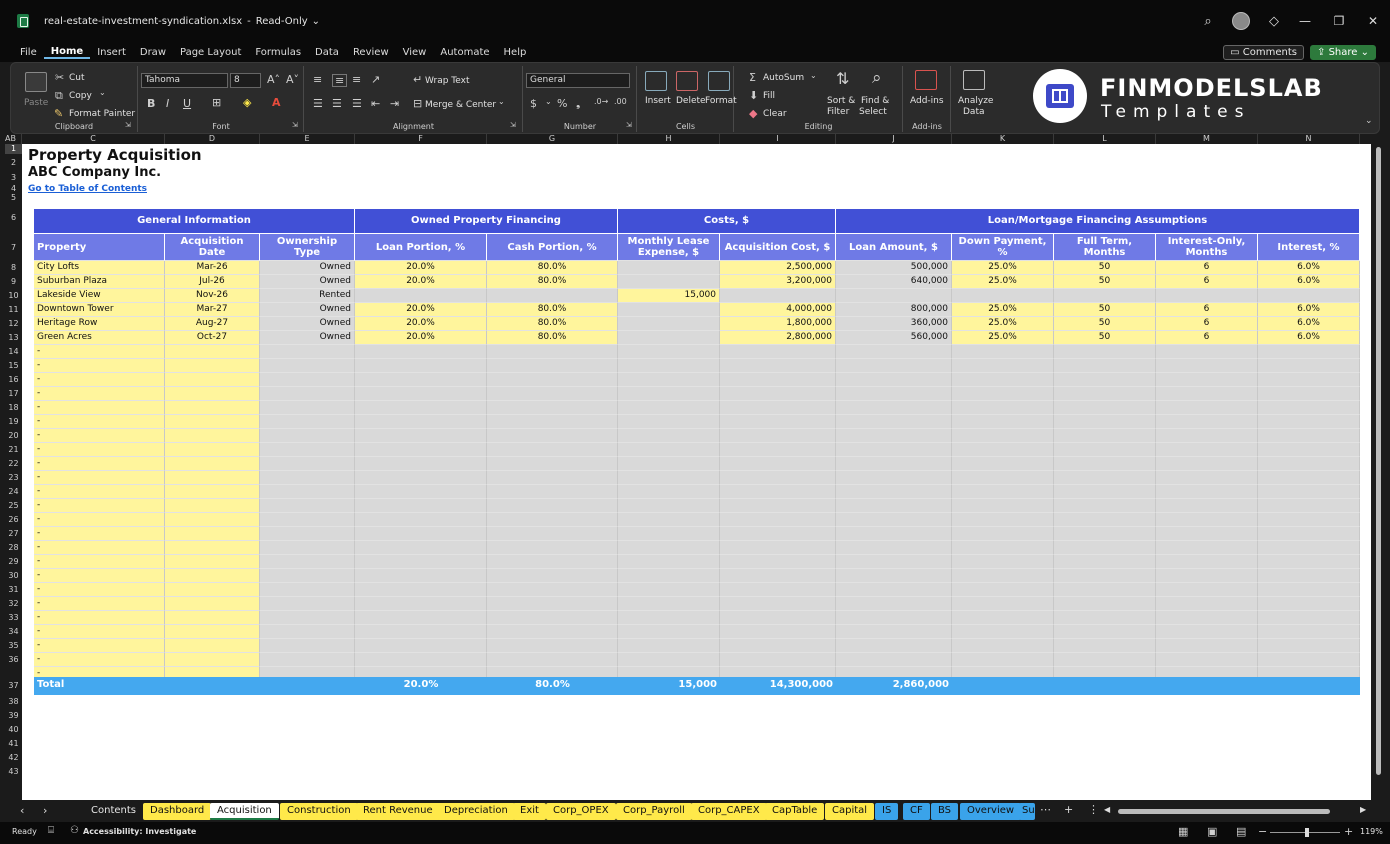 This screenshot has height=844, width=1390. What do you see at coordinates (552, 324) in the screenshot?
I see `table-cell: 80.0%` at bounding box center [552, 324].